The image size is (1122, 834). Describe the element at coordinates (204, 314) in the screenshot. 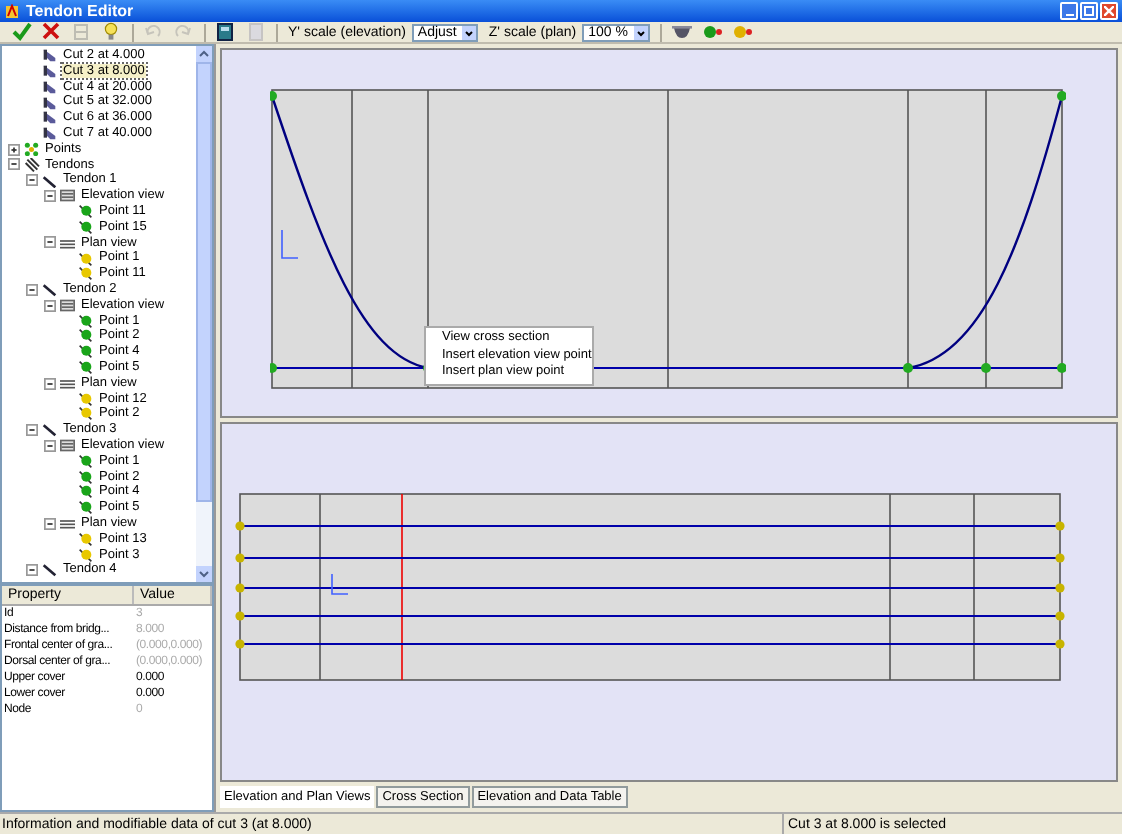

I see `scrollbar` at that location.